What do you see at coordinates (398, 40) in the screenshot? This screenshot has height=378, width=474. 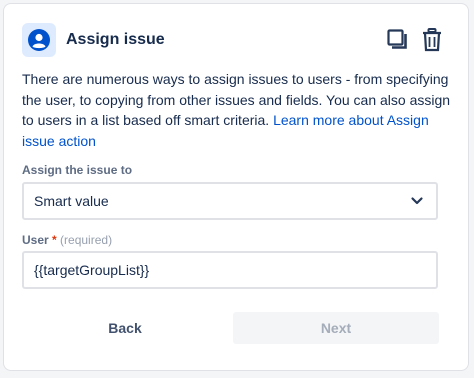 I see `copy-icon` at bounding box center [398, 40].